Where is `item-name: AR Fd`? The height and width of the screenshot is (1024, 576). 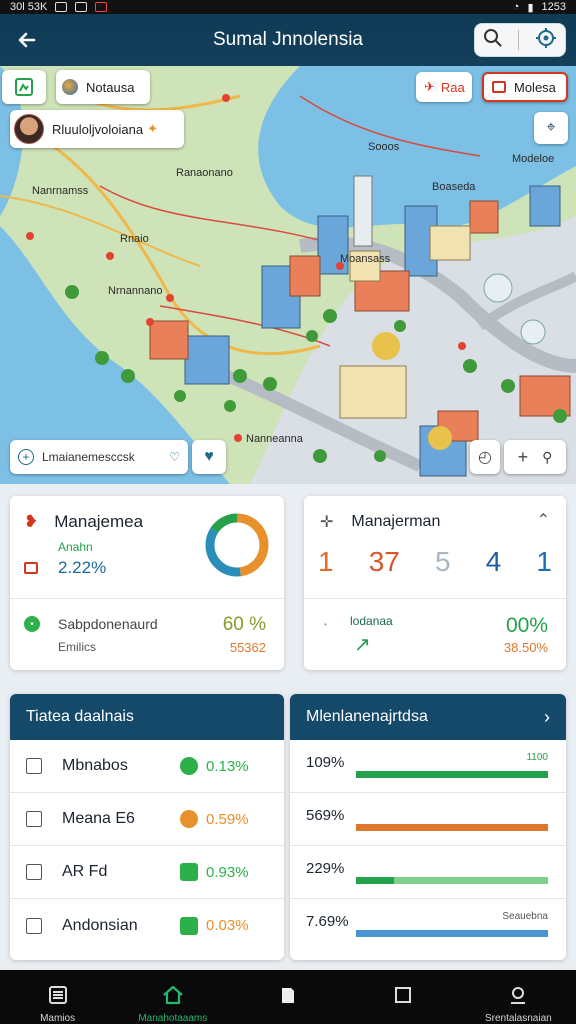
item-name: AR Fd is located at coordinates (85, 871).